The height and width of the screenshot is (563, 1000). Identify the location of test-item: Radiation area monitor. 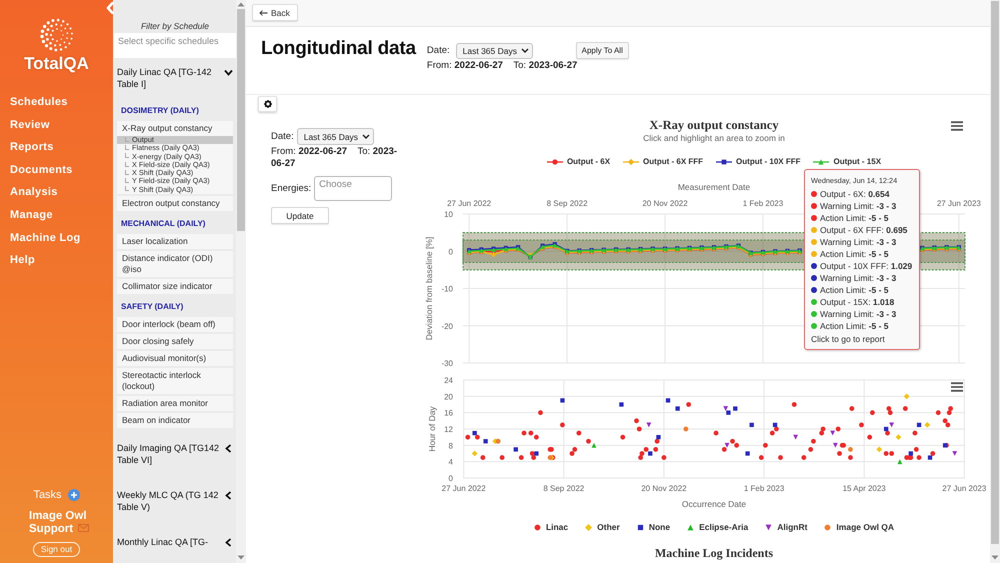
(175, 404).